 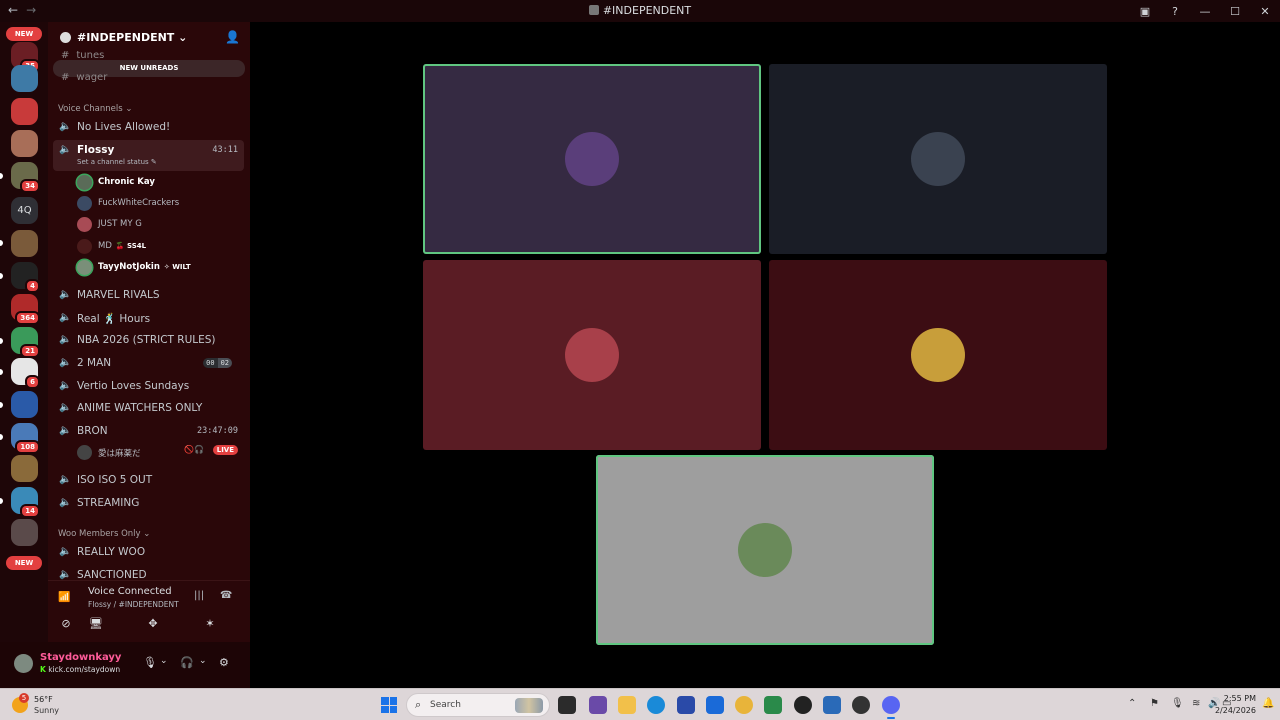 What do you see at coordinates (1145, 11) in the screenshot?
I see `inbox-icon: ▣` at bounding box center [1145, 11].